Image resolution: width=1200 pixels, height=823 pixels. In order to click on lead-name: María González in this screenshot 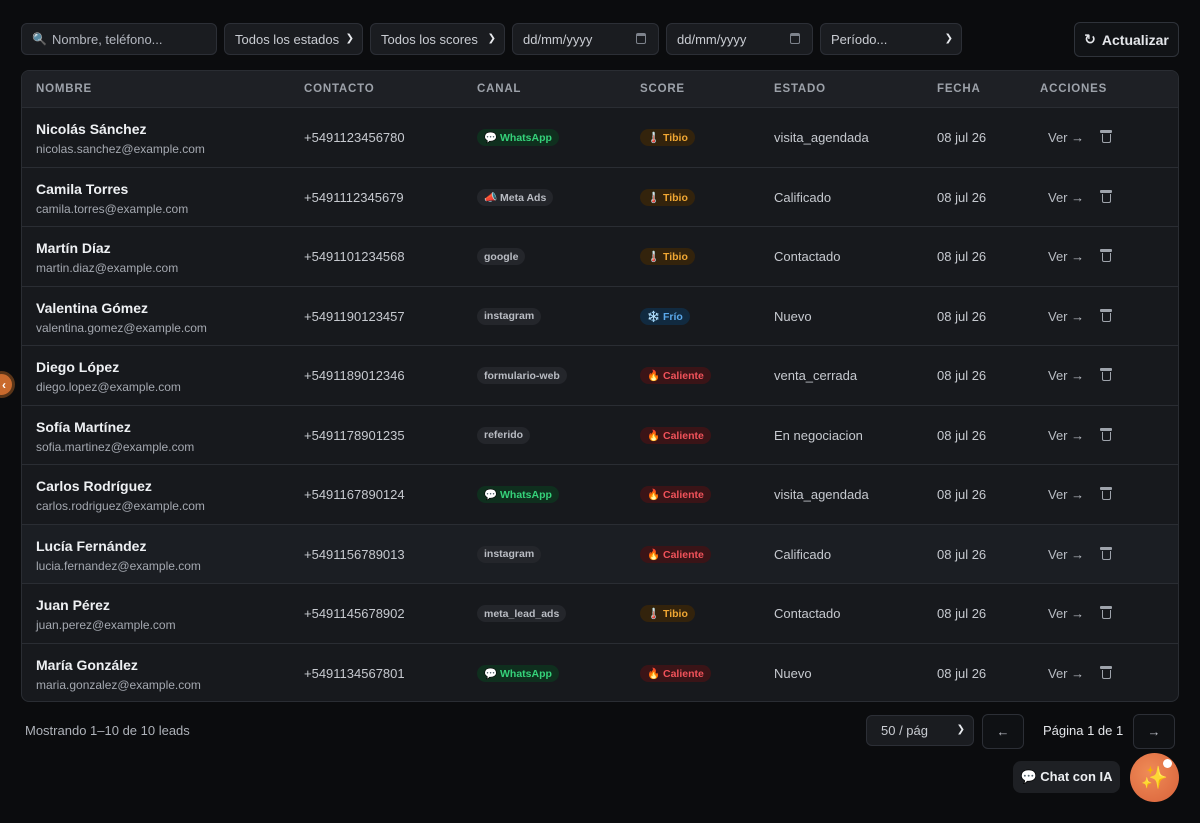, I will do `click(87, 665)`.